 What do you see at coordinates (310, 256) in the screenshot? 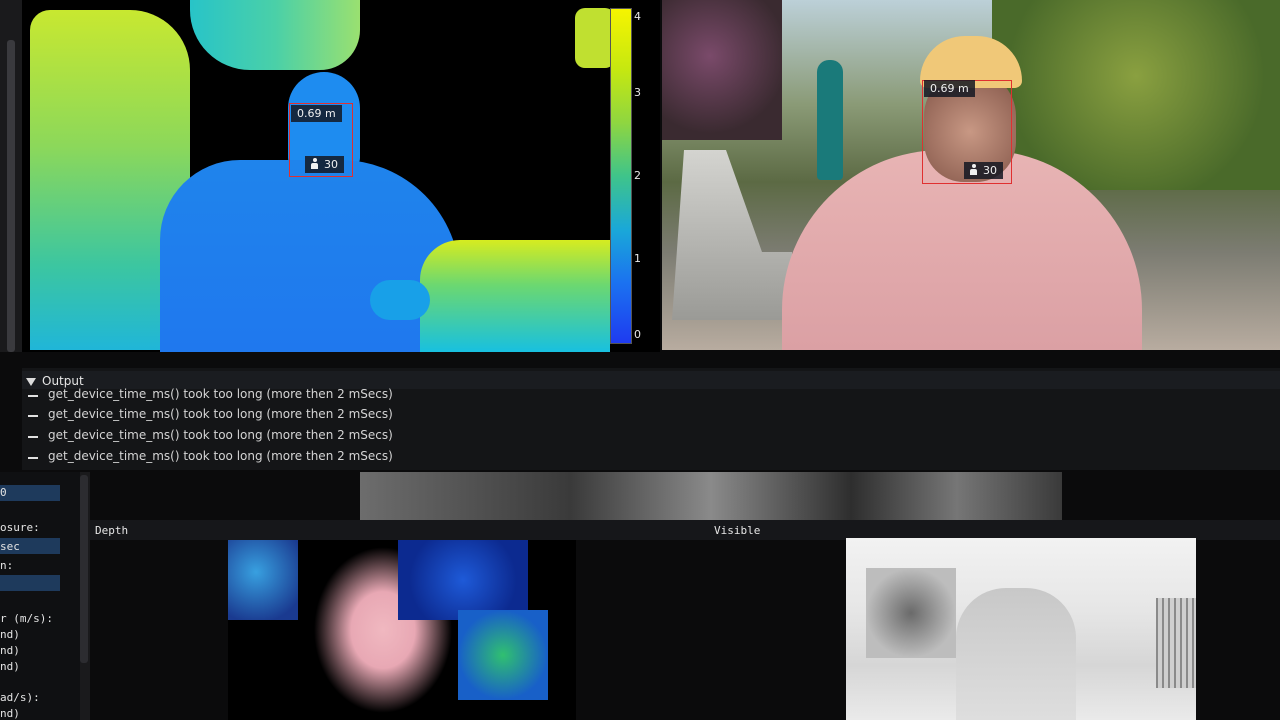
I see `depth-region-person-body` at bounding box center [310, 256].